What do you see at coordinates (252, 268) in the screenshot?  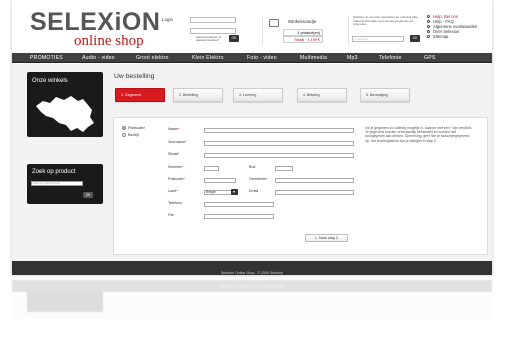 I see `footer: Selexion Online Shop - © 2009 Selexion` at bounding box center [252, 268].